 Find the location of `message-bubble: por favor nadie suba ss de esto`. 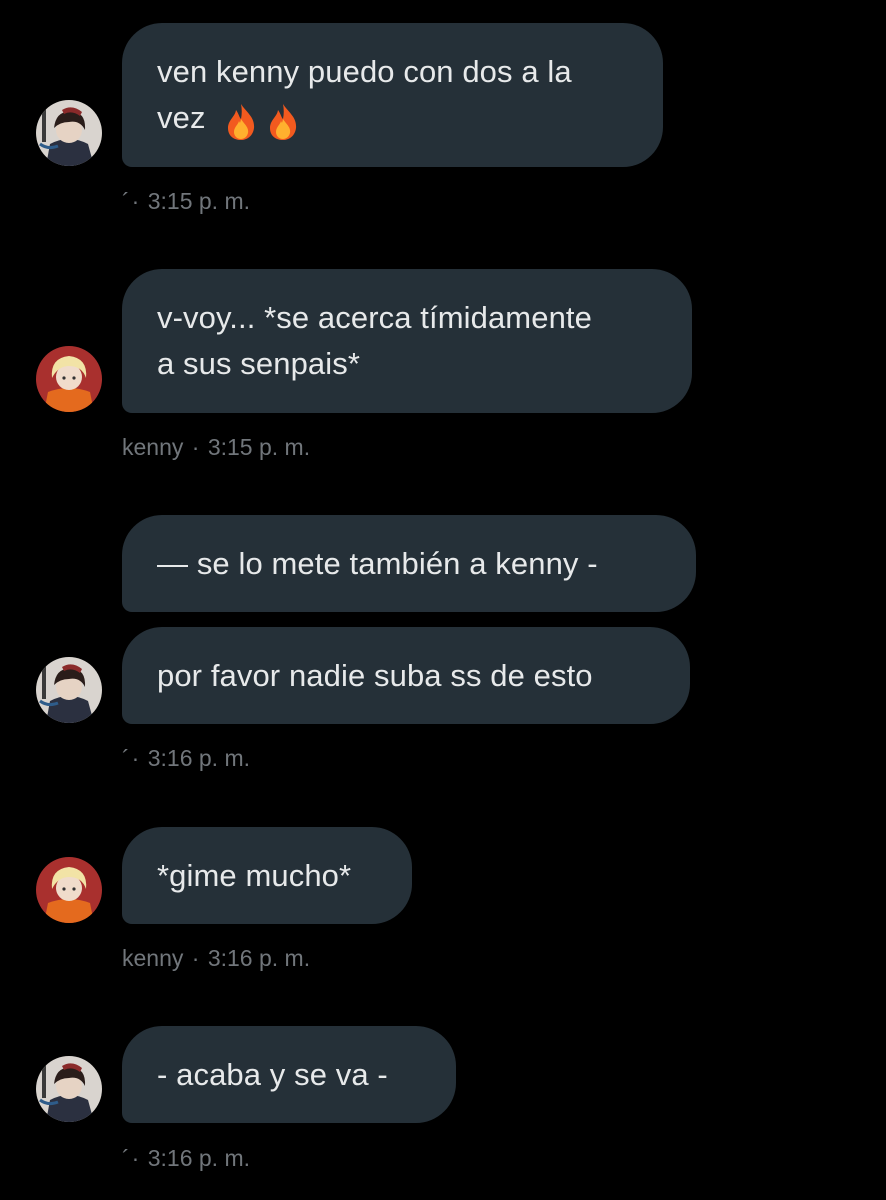

message-bubble: por favor nadie suba ss de esto is located at coordinates (406, 675).